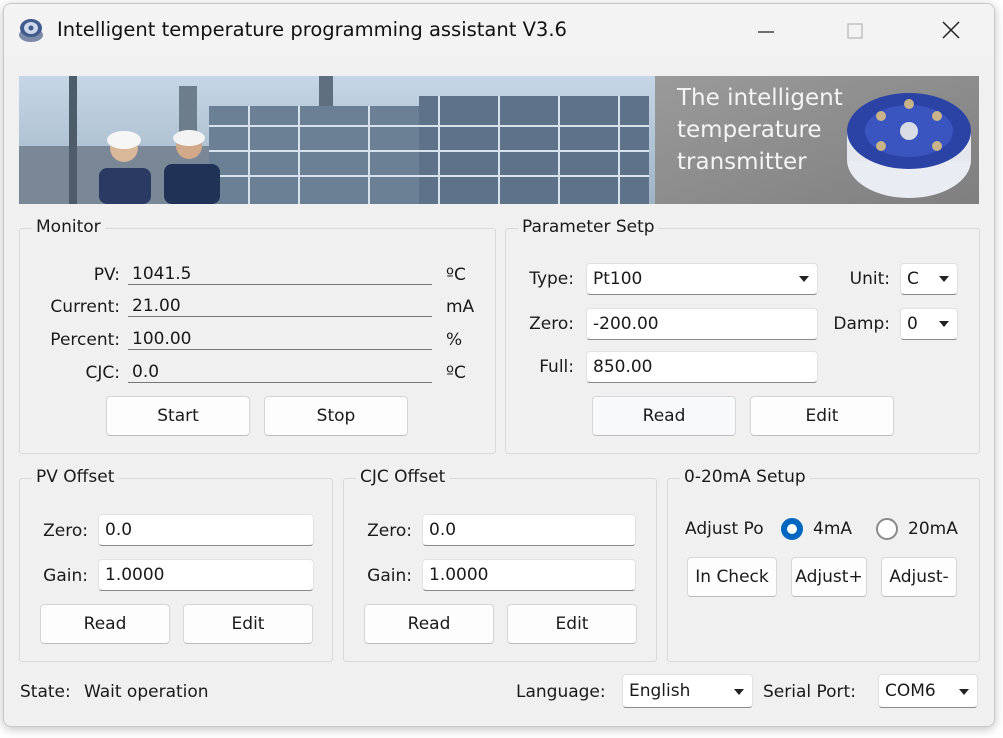 This screenshot has width=1003, height=738. What do you see at coordinates (929, 279) in the screenshot?
I see `unit-select: C` at bounding box center [929, 279].